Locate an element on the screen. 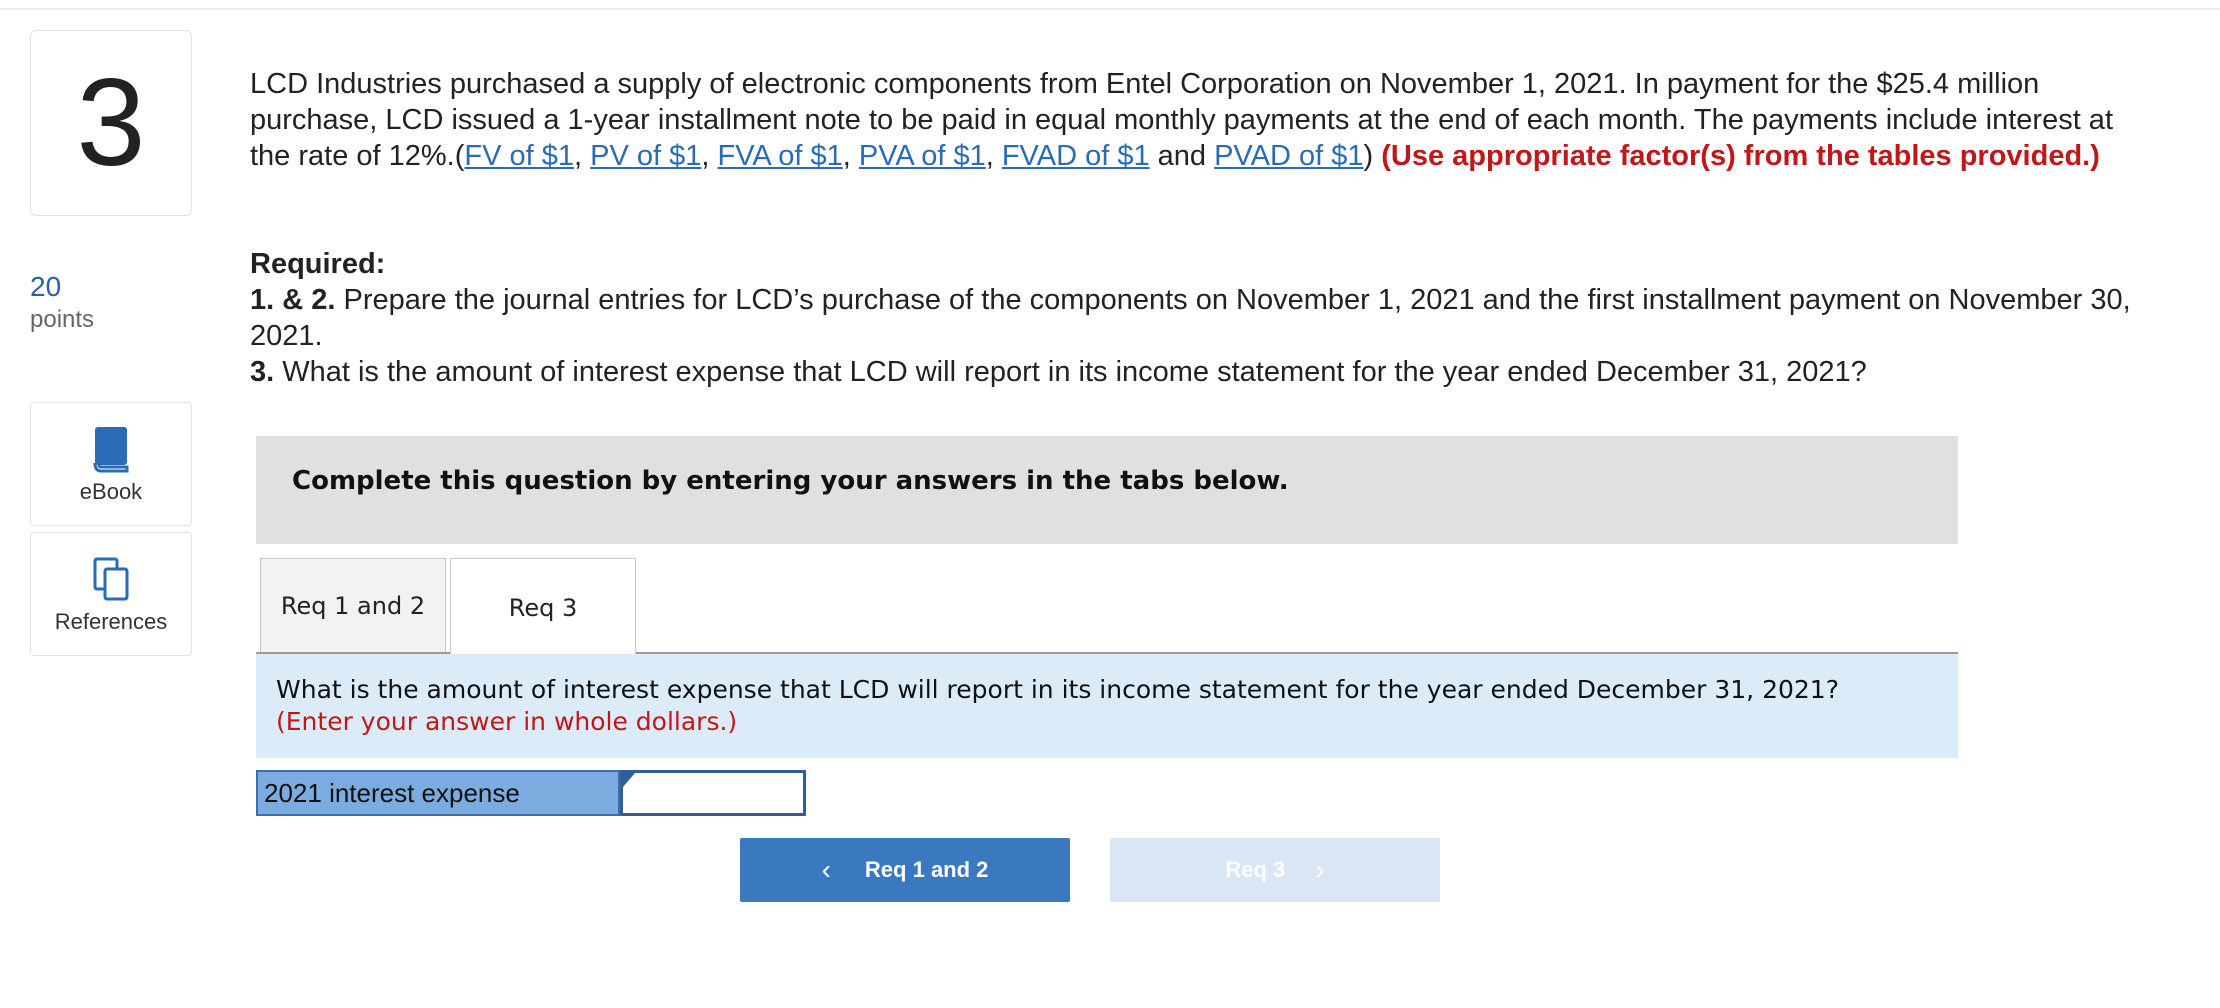  required-heading: Required: is located at coordinates (318, 264).